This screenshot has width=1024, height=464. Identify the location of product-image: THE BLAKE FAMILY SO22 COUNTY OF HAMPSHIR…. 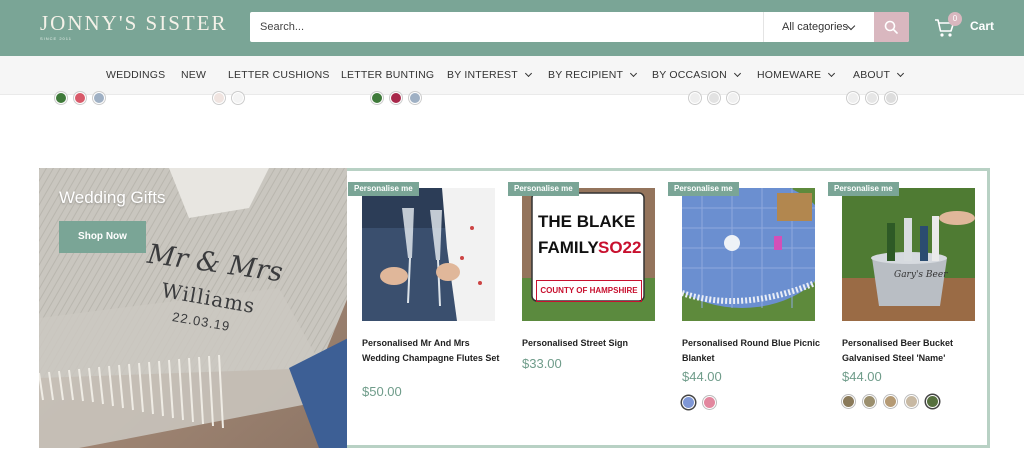
(588, 254).